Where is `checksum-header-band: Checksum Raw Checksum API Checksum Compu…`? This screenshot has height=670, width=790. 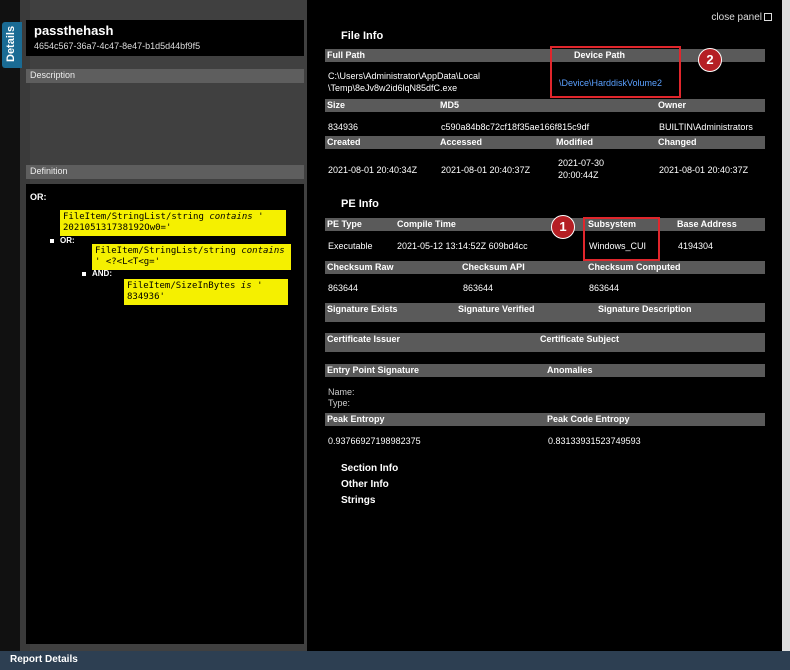
checksum-header-band: Checksum Raw Checksum API Checksum Compu… is located at coordinates (545, 267).